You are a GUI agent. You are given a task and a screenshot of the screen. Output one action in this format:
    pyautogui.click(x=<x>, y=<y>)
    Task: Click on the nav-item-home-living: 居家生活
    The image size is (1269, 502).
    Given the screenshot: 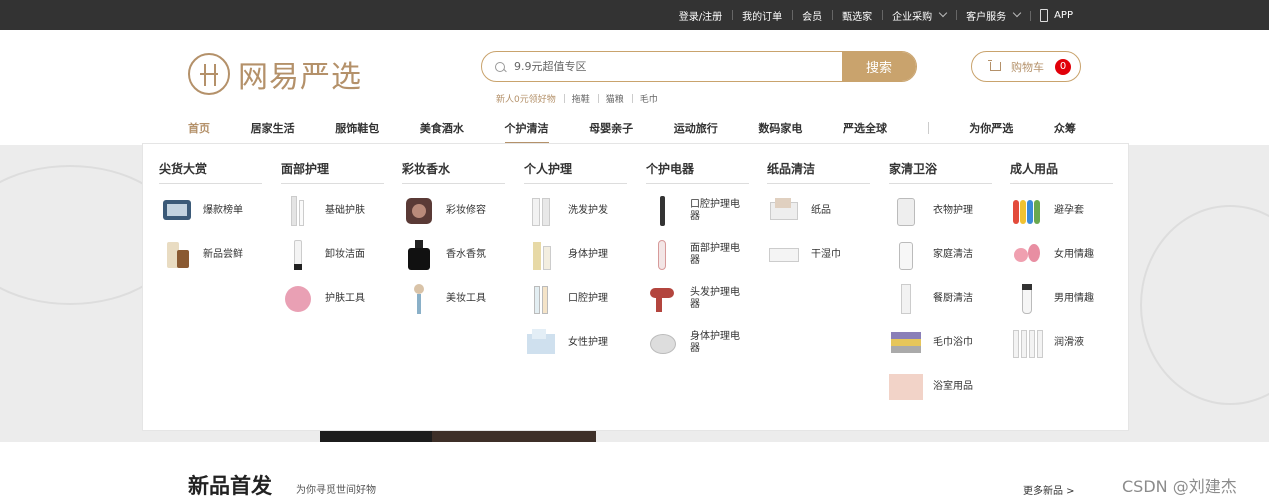 What is the action you would take?
    pyautogui.click(x=273, y=131)
    